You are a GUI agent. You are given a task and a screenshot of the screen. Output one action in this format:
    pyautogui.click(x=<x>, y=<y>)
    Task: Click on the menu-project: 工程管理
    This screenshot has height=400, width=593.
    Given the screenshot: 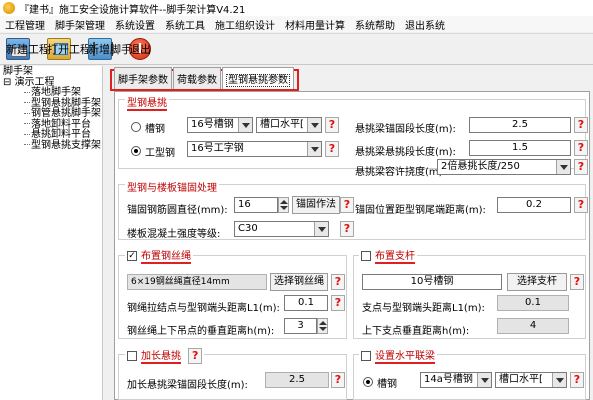 What is the action you would take?
    pyautogui.click(x=25, y=24)
    